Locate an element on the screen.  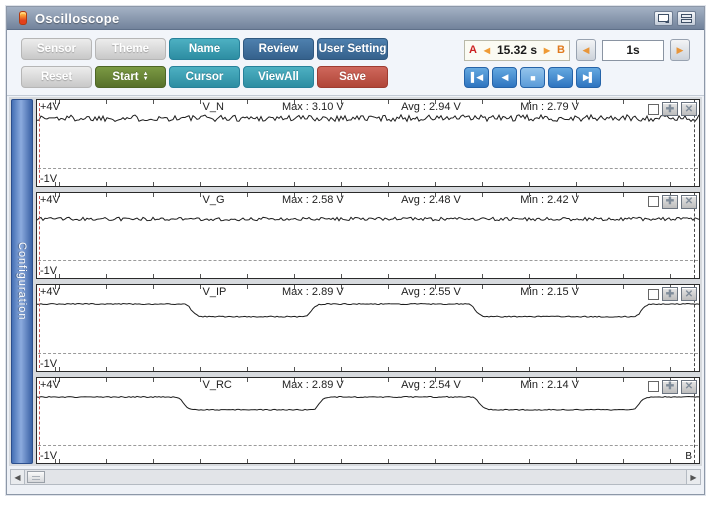
max-stat: Max : 2.58 V is located at coordinates (312, 199).